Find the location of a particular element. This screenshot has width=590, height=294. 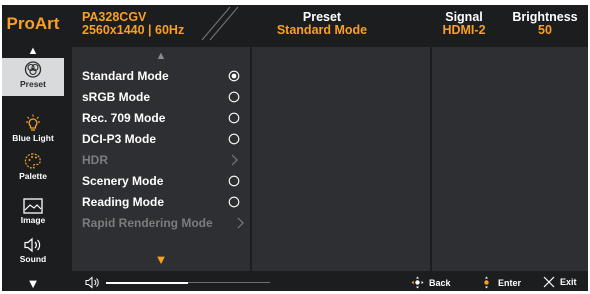

back-button: Back is located at coordinates (431, 282).